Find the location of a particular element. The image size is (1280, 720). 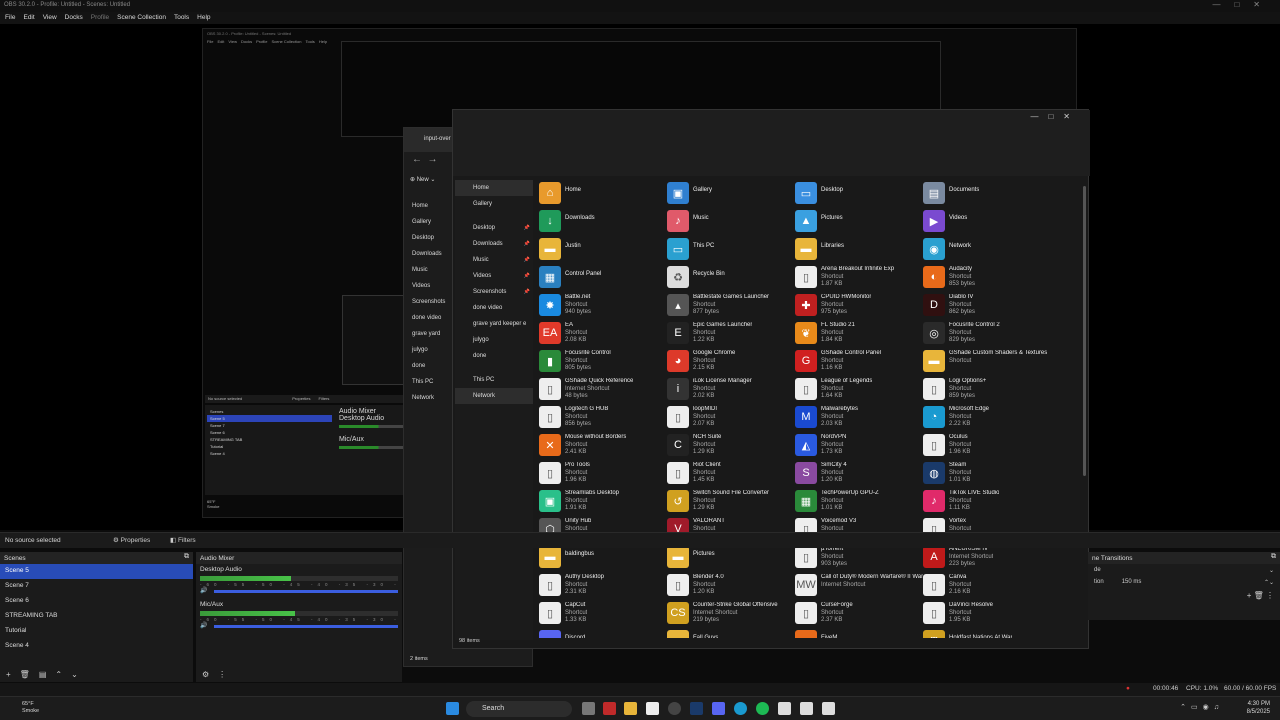

file-item: ◍ Steam Shortcut 1.01 KB is located at coordinates (987, 474).